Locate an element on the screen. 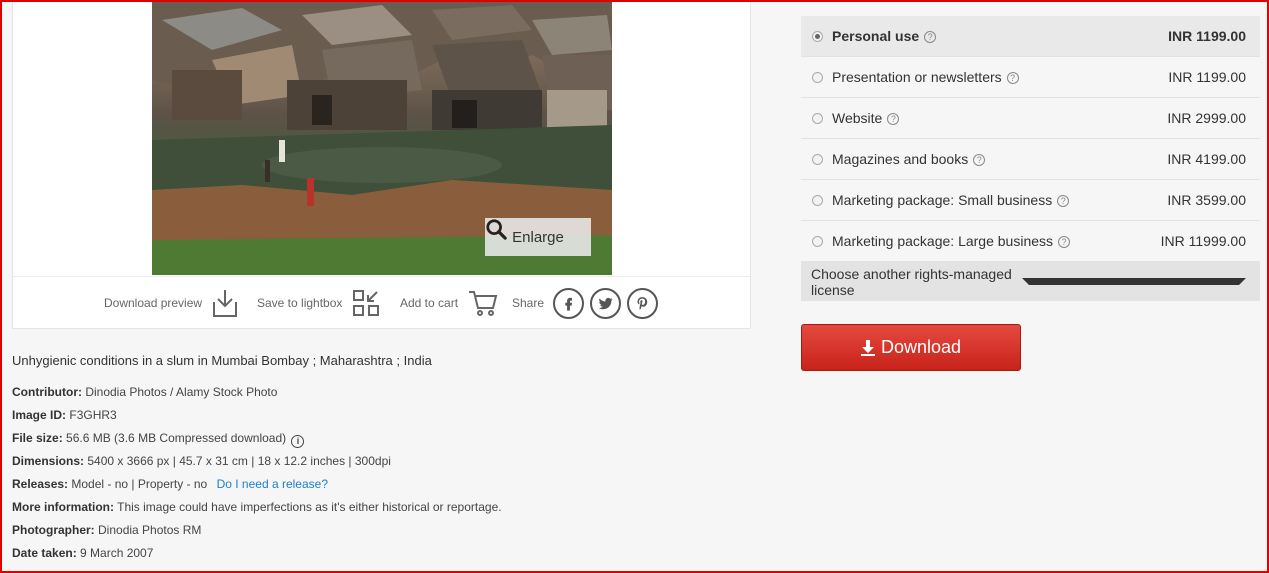 This screenshot has width=1269, height=573. date-taken-label: Date taken: is located at coordinates (44, 553).